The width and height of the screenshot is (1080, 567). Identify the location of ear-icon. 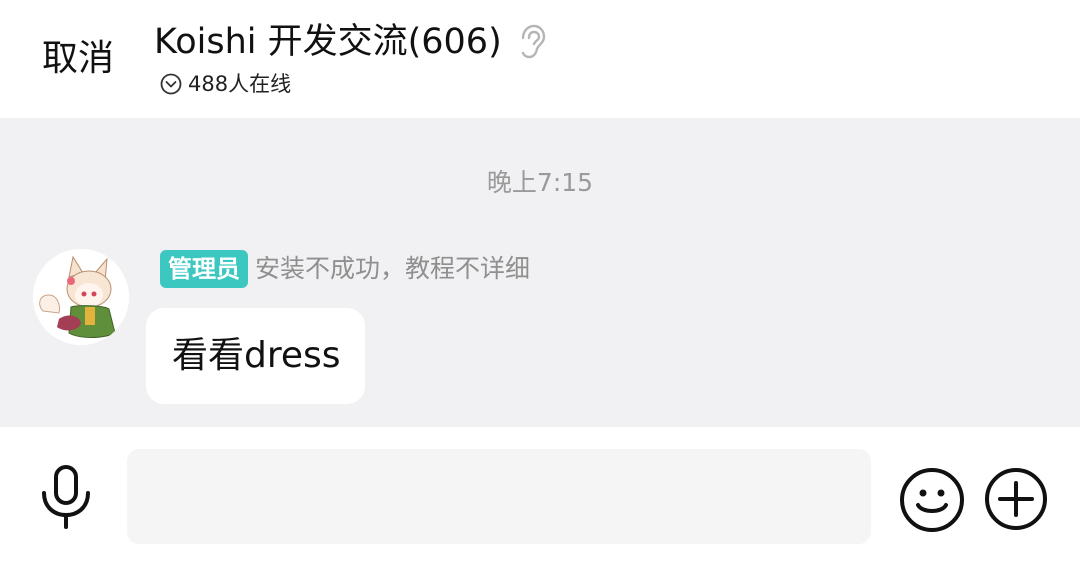
(532, 42).